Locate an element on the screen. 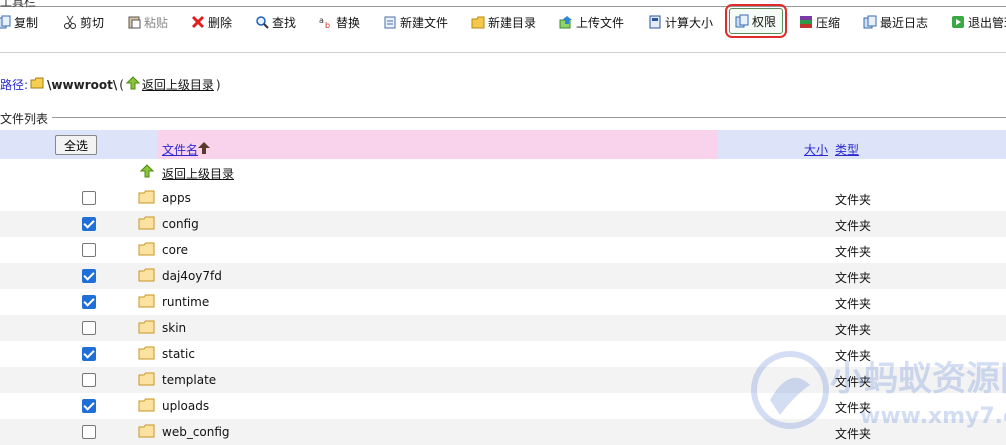 Image resolution: width=1006 pixels, height=445 pixels. table-row: config 文件夹 is located at coordinates (503, 224).